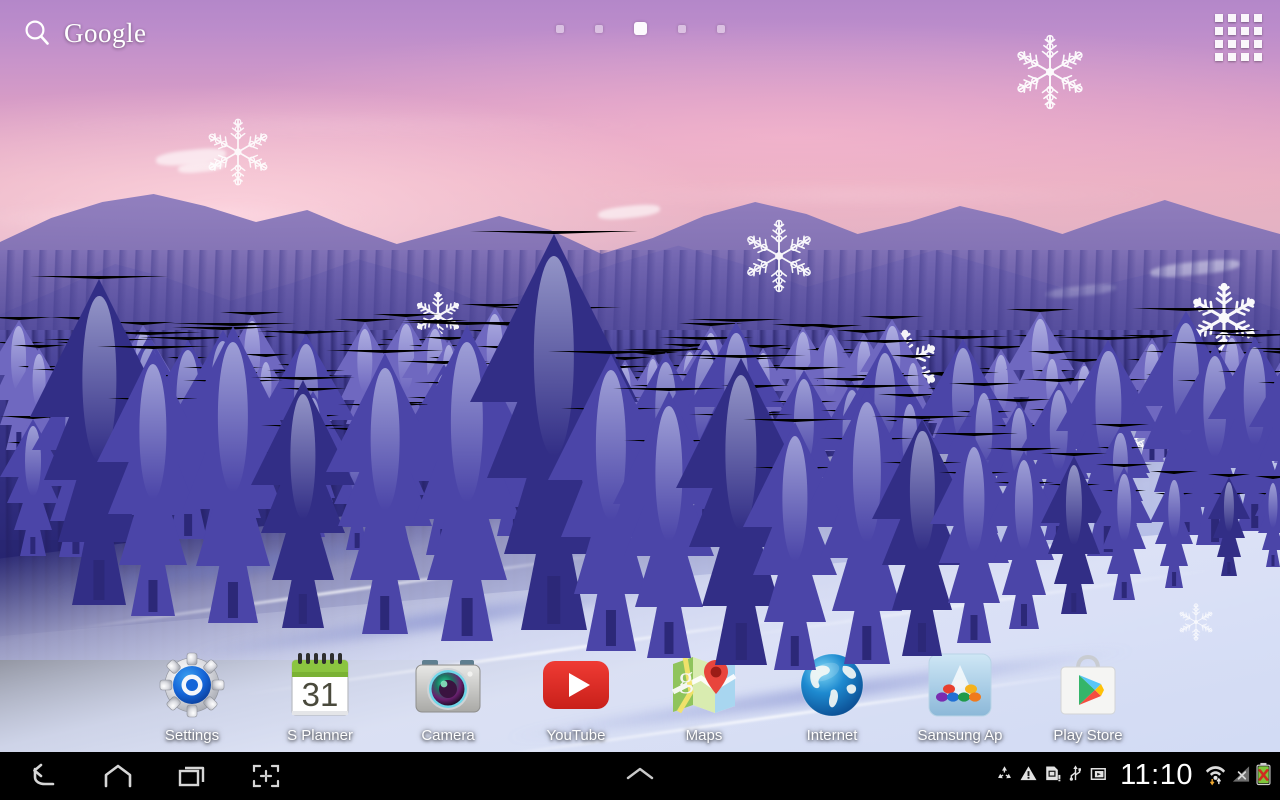  I want to click on page-indicator, so click(640, 28).